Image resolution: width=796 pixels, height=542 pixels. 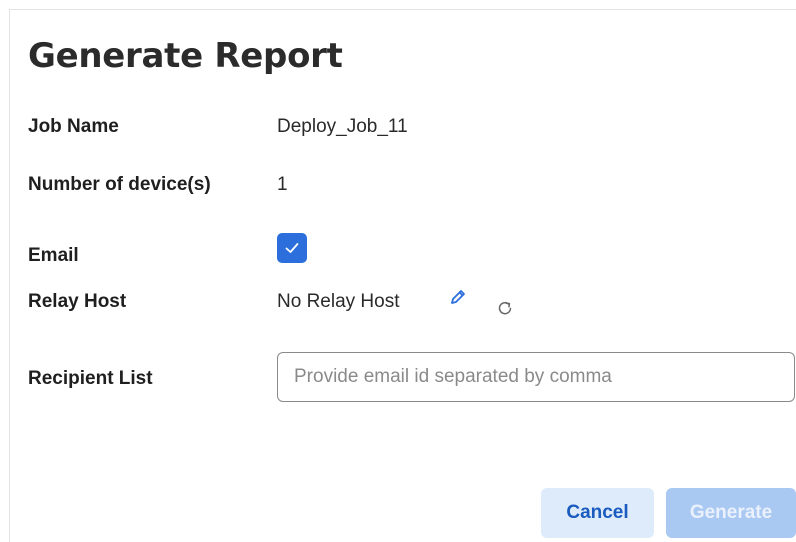 What do you see at coordinates (53, 255) in the screenshot?
I see `email-label: Email` at bounding box center [53, 255].